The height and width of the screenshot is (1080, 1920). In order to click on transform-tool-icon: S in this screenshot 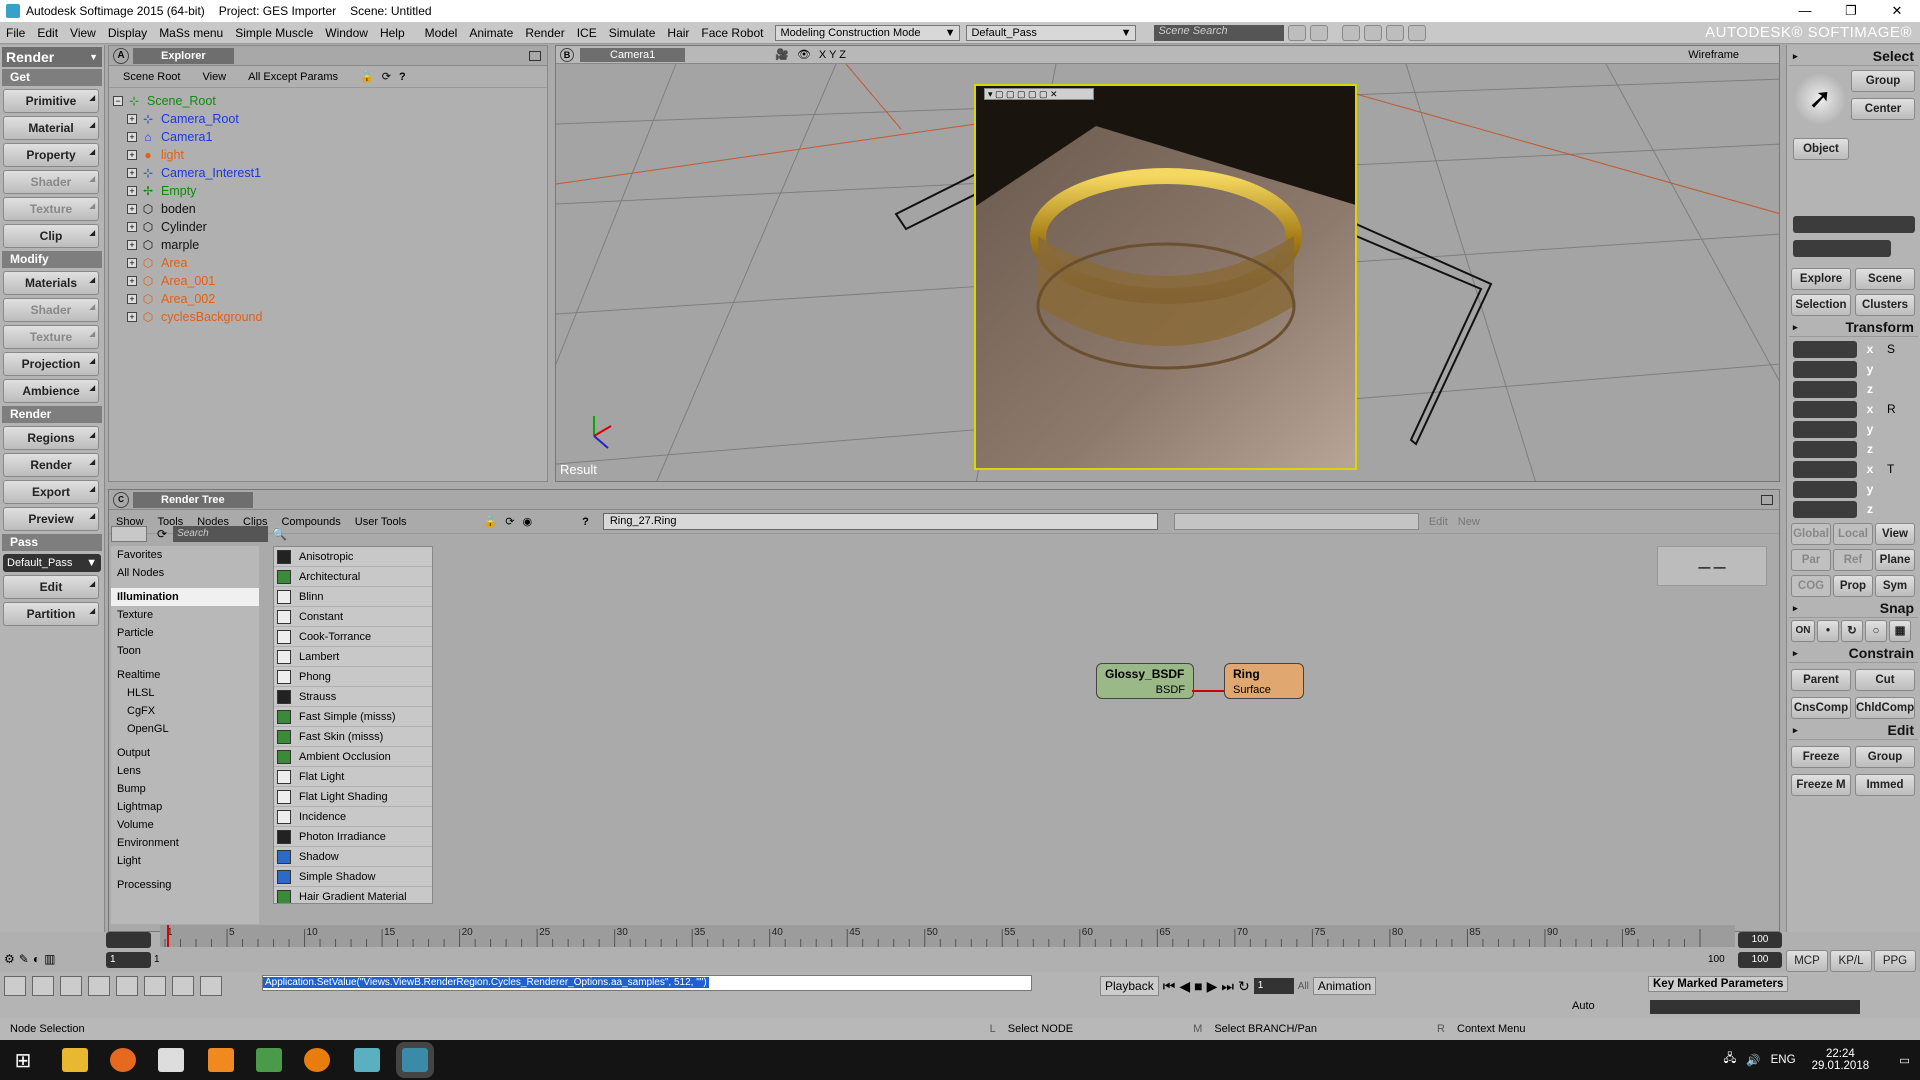, I will do `click(1891, 349)`.